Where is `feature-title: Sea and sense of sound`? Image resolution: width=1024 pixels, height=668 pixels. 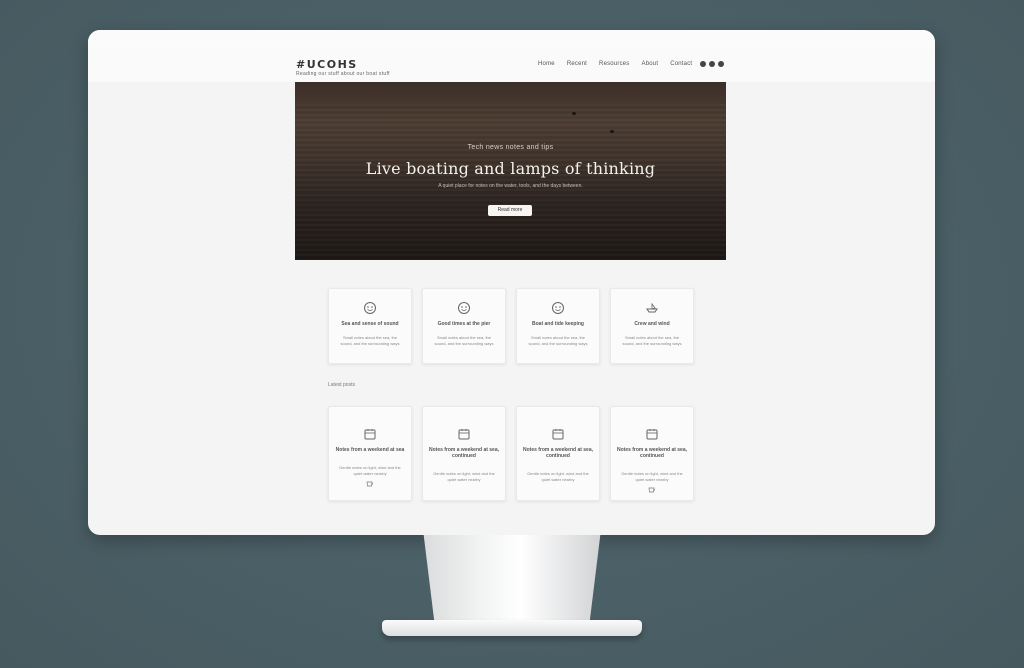
feature-title: Sea and sense of sound is located at coordinates (370, 324).